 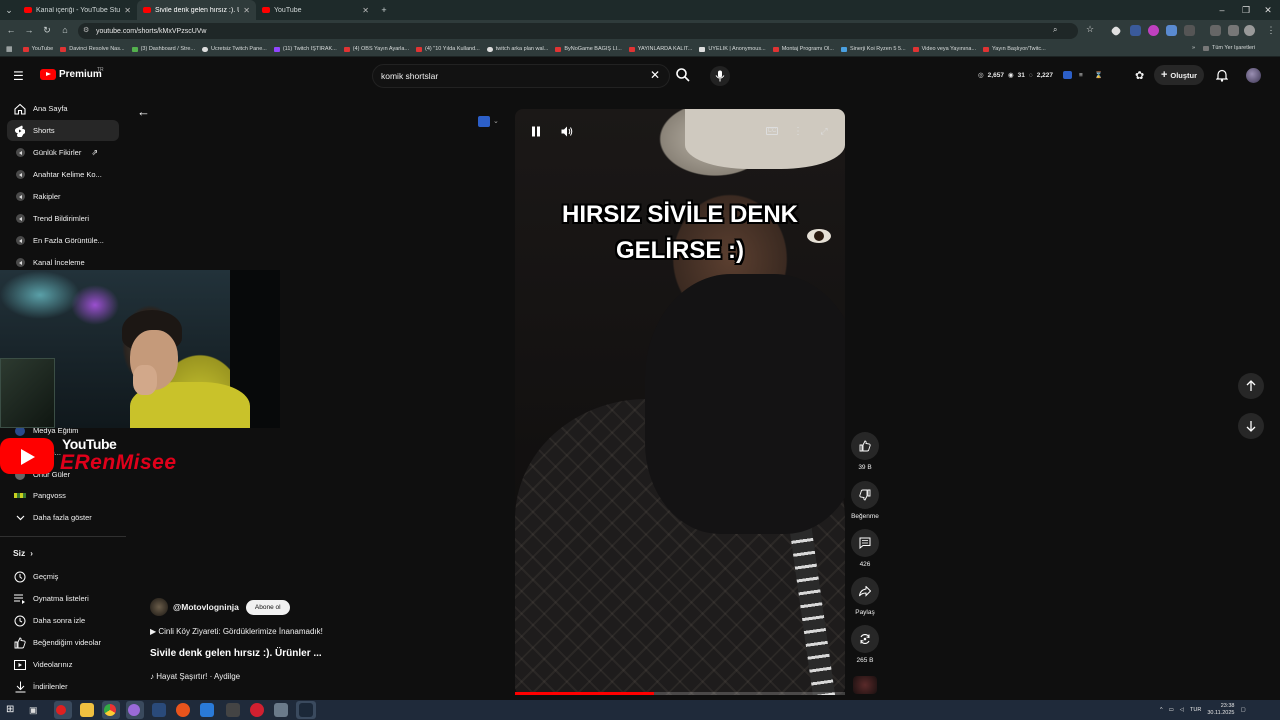 I want to click on notifications-bell-icon, so click(x=1222, y=75).